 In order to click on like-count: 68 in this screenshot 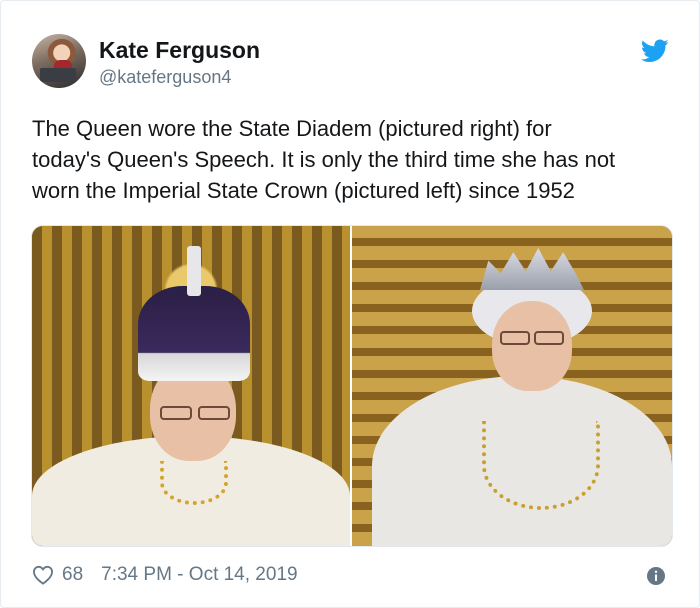, I will do `click(72, 575)`.